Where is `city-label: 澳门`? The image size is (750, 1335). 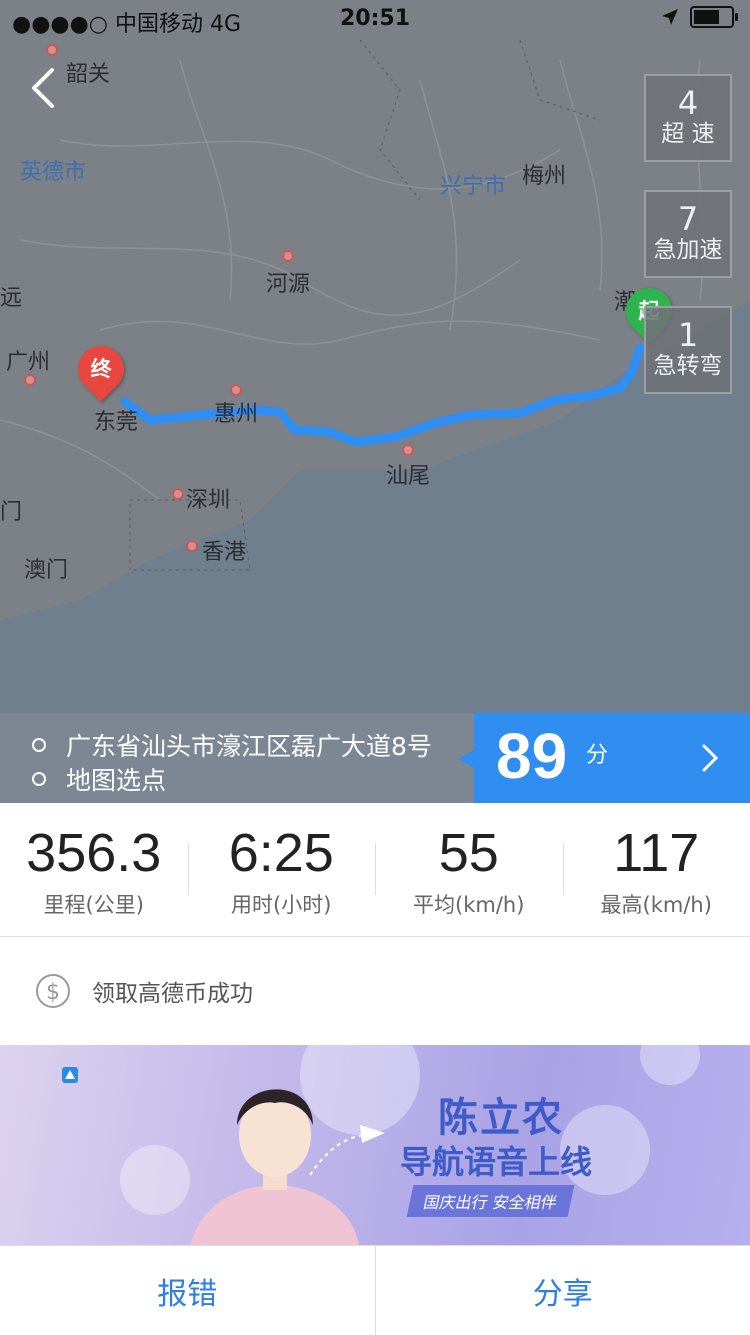 city-label: 澳门 is located at coordinates (46, 568).